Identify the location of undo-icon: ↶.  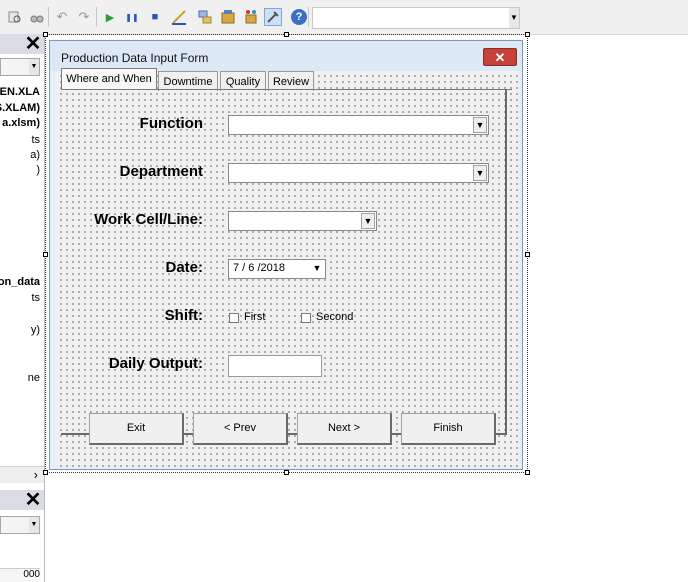
(62, 17).